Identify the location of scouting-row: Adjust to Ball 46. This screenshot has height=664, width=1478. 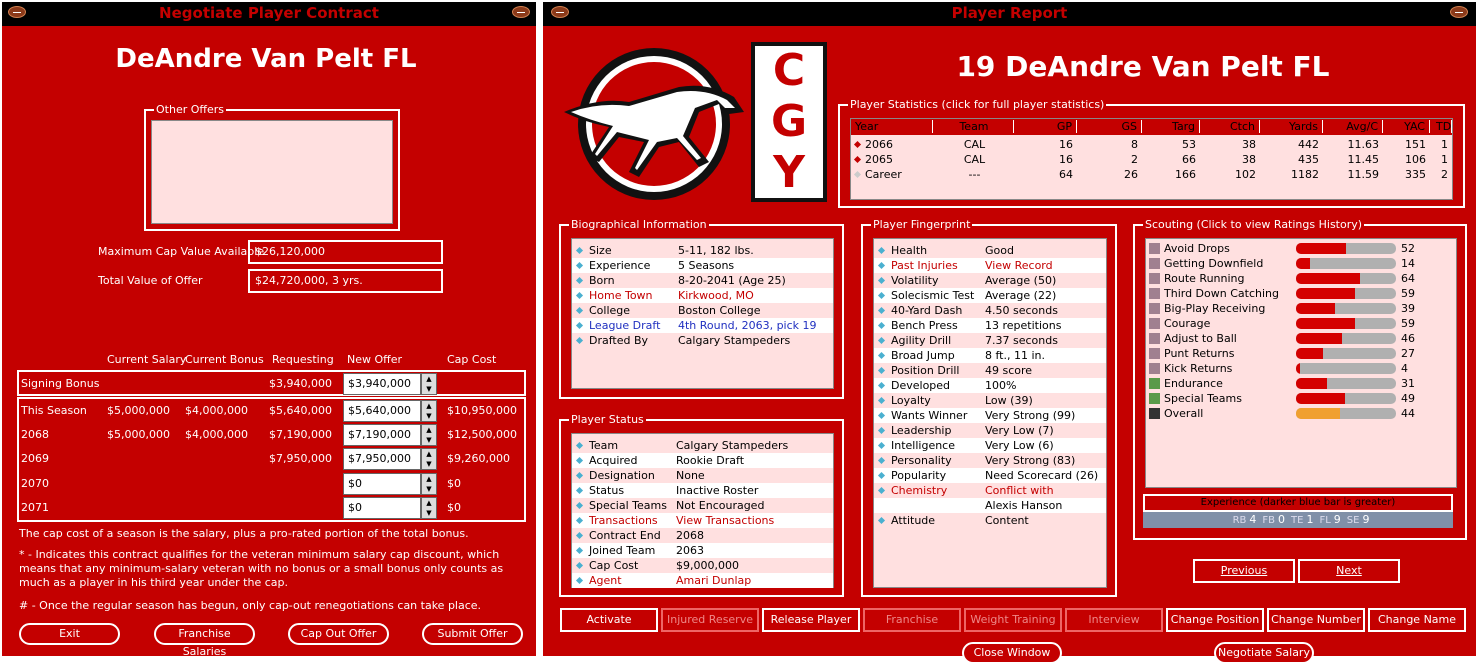
(1301, 338).